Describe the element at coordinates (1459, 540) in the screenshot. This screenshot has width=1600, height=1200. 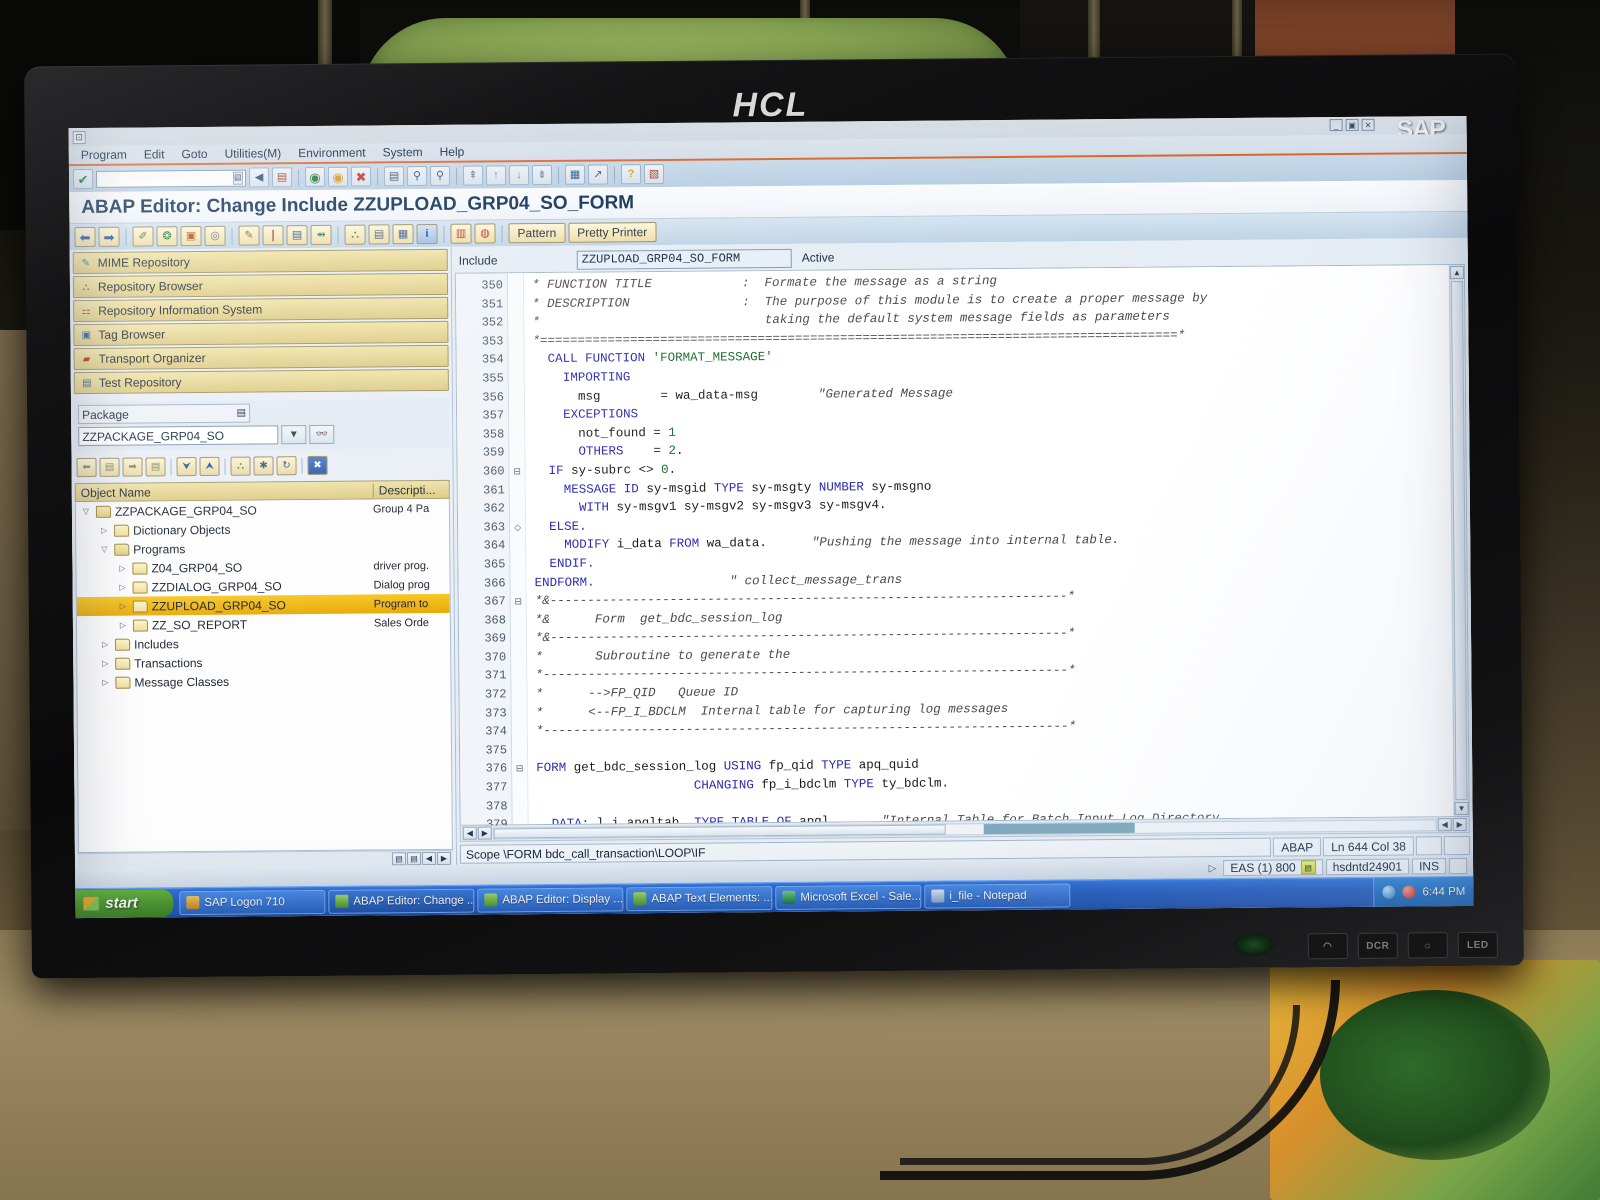
I see `vertical-scroll-thumb` at that location.